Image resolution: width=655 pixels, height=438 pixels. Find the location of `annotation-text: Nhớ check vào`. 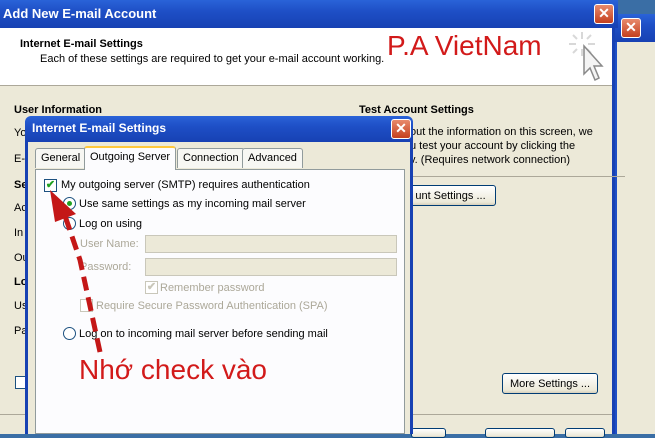

annotation-text: Nhớ check vào is located at coordinates (173, 369).